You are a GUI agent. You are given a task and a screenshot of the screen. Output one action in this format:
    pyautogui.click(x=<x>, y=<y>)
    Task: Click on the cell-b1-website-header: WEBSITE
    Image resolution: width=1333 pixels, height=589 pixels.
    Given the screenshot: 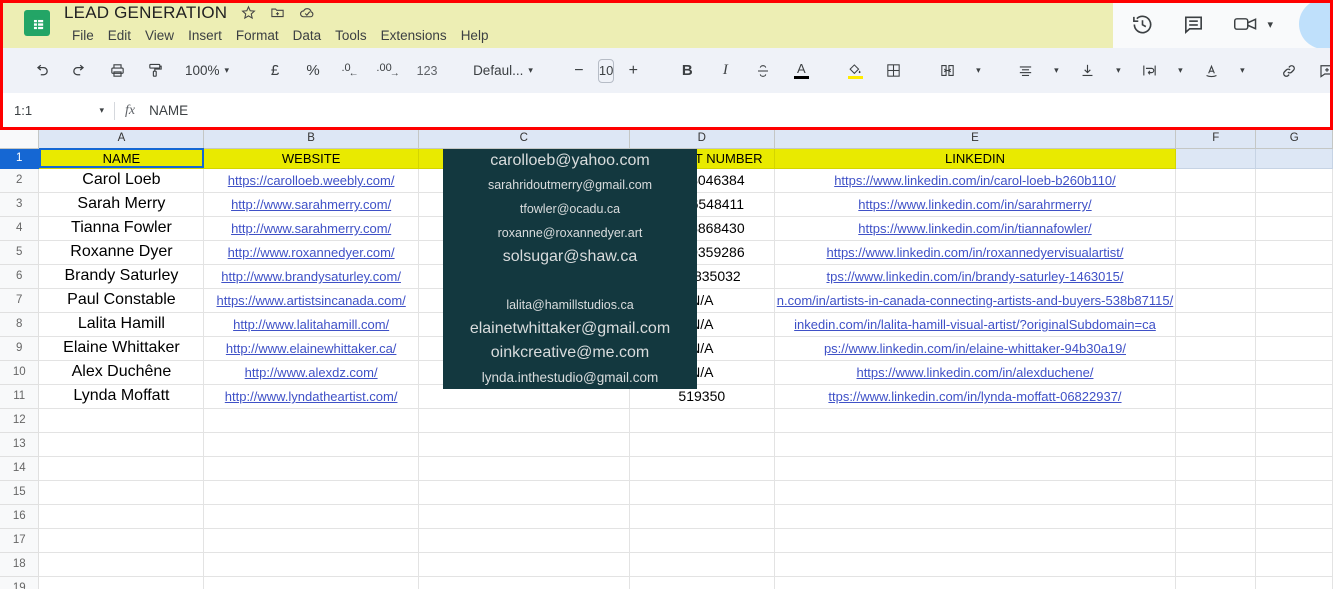 What is the action you would take?
    pyautogui.click(x=311, y=158)
    